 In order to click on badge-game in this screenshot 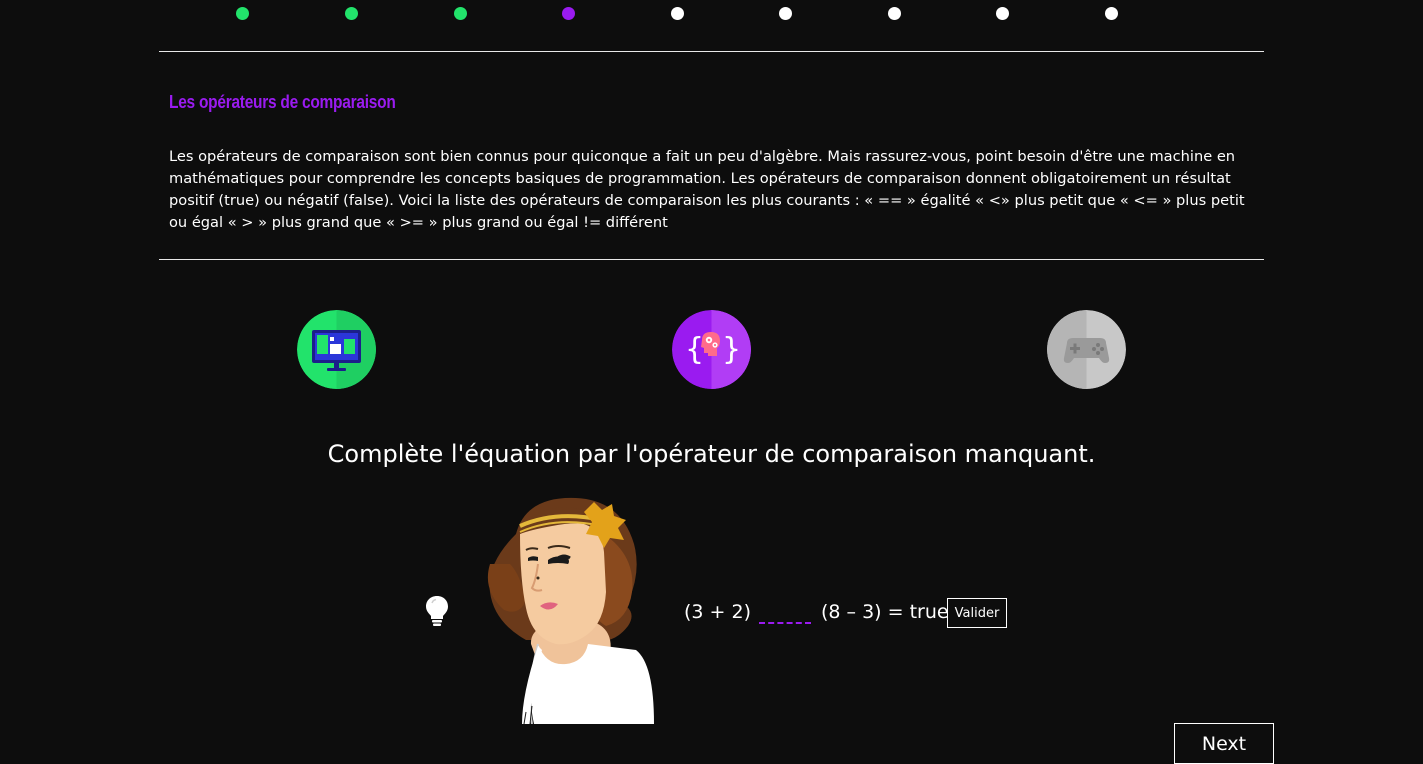, I will do `click(1086, 349)`.